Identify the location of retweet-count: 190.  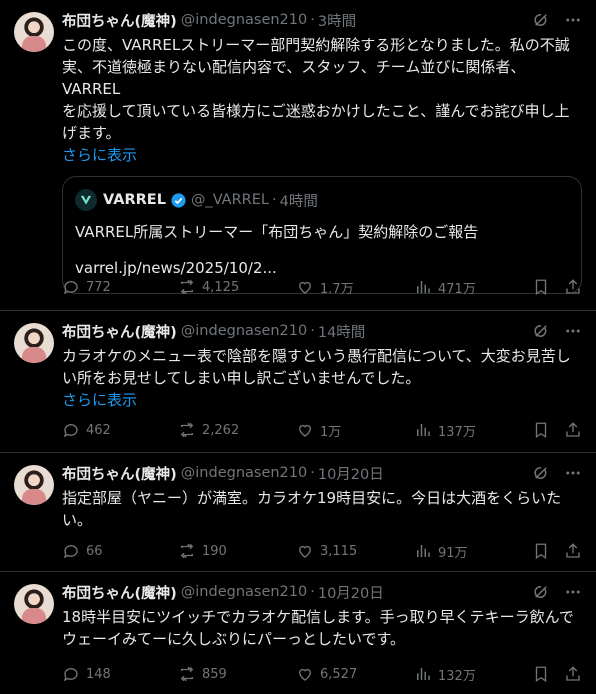
(214, 551).